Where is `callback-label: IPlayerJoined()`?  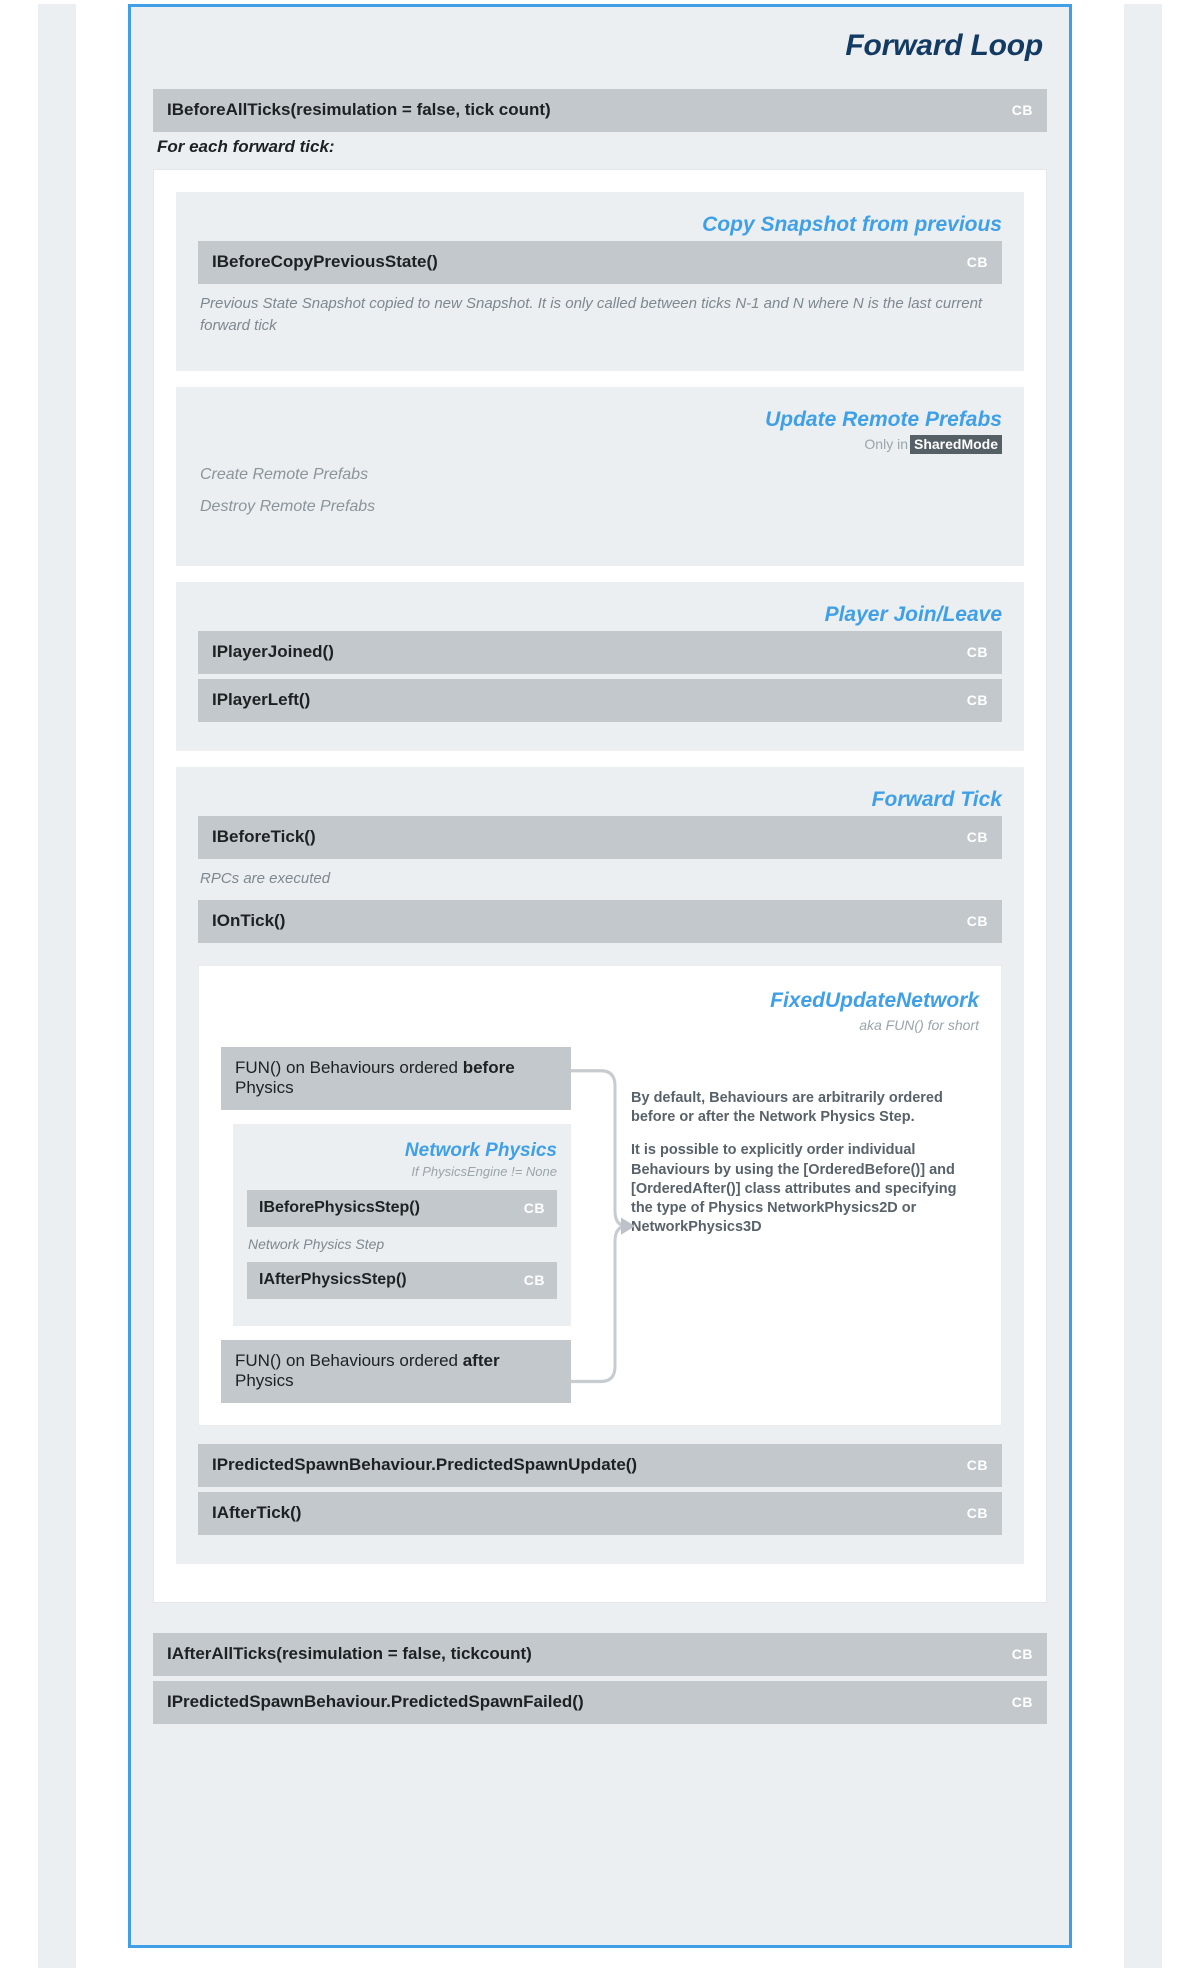 callback-label: IPlayerJoined() is located at coordinates (273, 652).